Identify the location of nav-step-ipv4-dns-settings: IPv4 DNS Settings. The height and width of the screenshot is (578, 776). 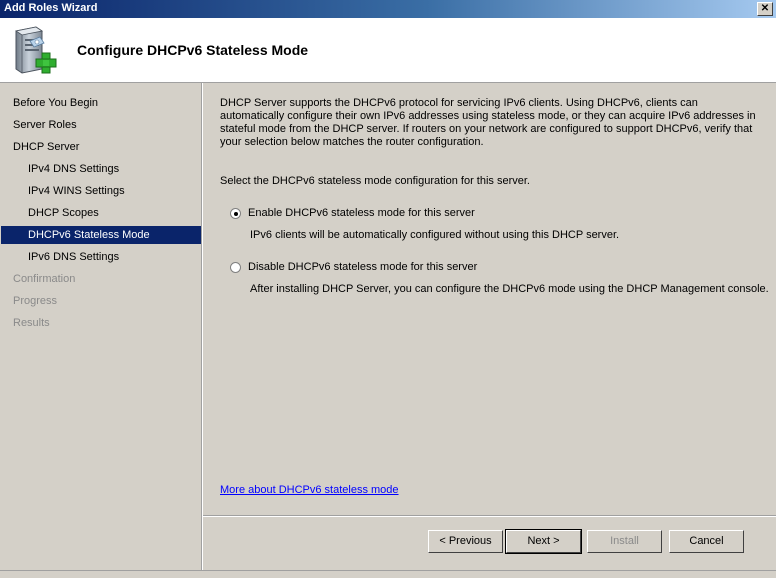
(101, 169).